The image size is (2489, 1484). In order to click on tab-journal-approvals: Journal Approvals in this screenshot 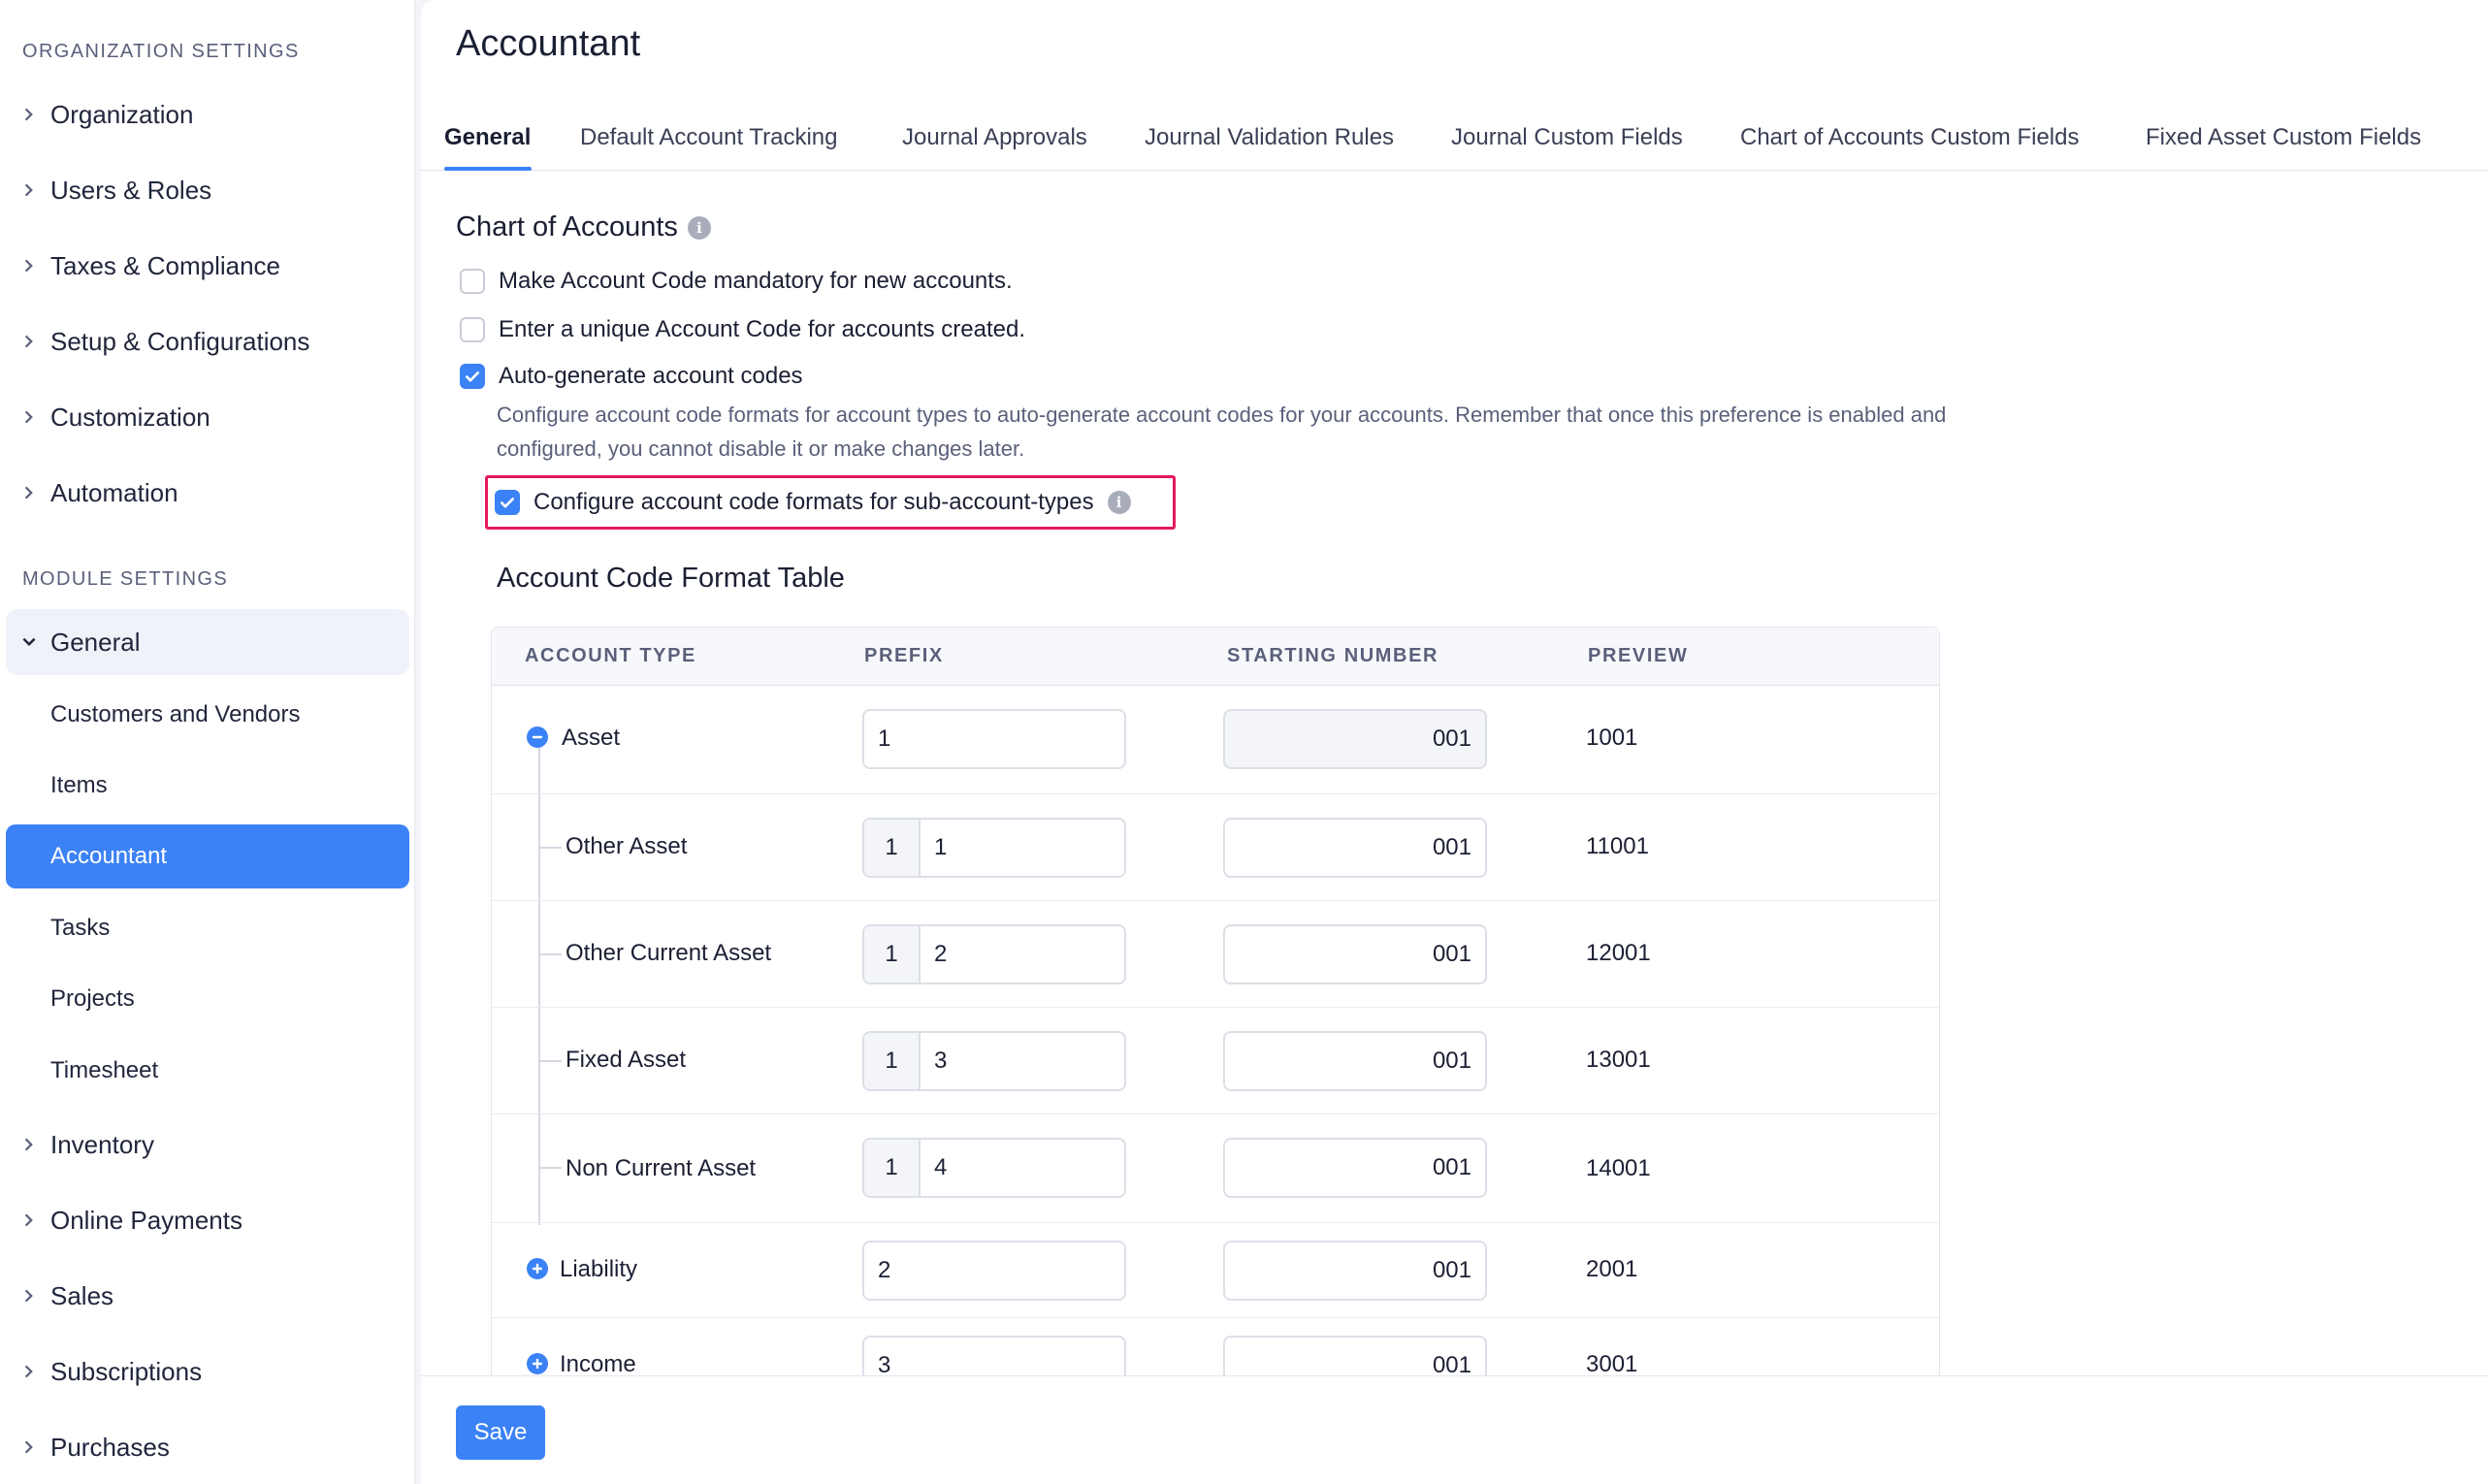, I will do `click(995, 137)`.